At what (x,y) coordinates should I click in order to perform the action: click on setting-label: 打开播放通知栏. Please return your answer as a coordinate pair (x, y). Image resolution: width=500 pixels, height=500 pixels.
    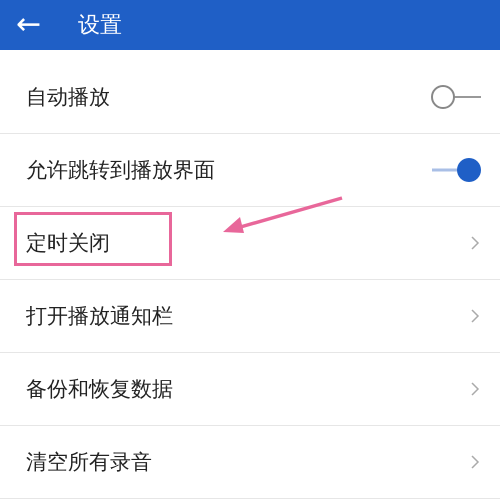
    Looking at the image, I should click on (99, 316).